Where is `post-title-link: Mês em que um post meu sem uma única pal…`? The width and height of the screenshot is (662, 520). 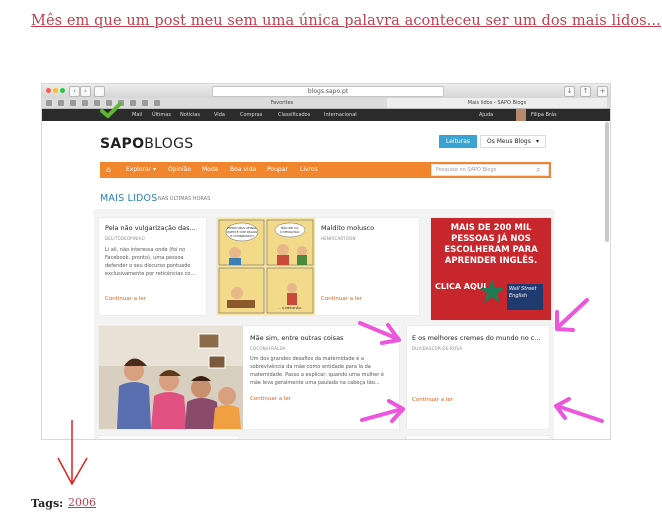 post-title-link: Mês em que um post meu sem uma única pal… is located at coordinates (346, 21).